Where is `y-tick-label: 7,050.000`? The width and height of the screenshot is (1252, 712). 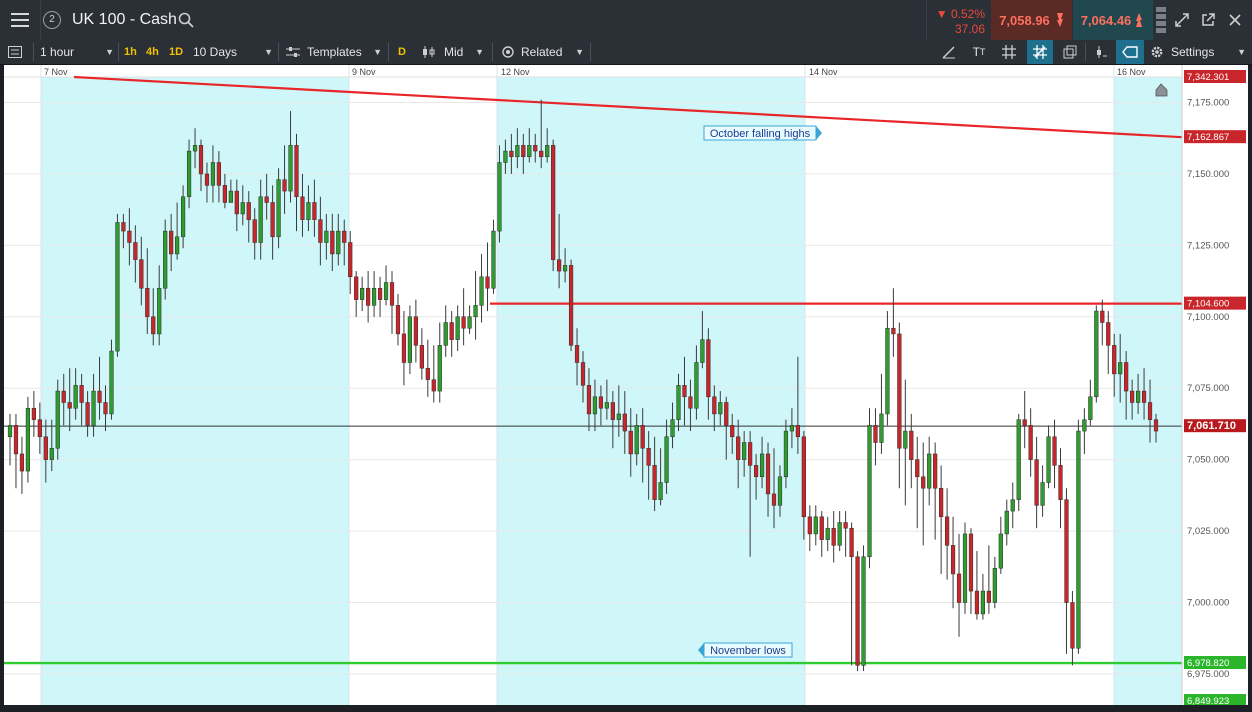 y-tick-label: 7,050.000 is located at coordinates (1208, 460).